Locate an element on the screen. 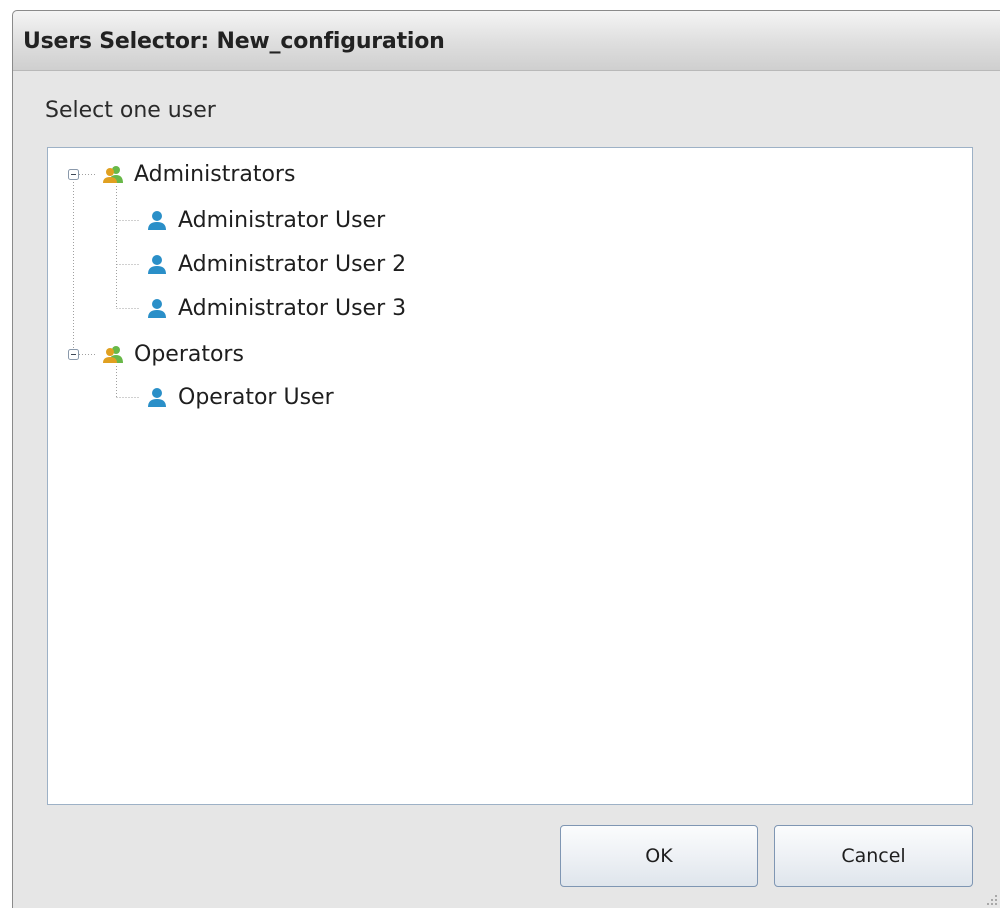 This screenshot has height=908, width=1000. tree-group-label: Administrators is located at coordinates (215, 174).